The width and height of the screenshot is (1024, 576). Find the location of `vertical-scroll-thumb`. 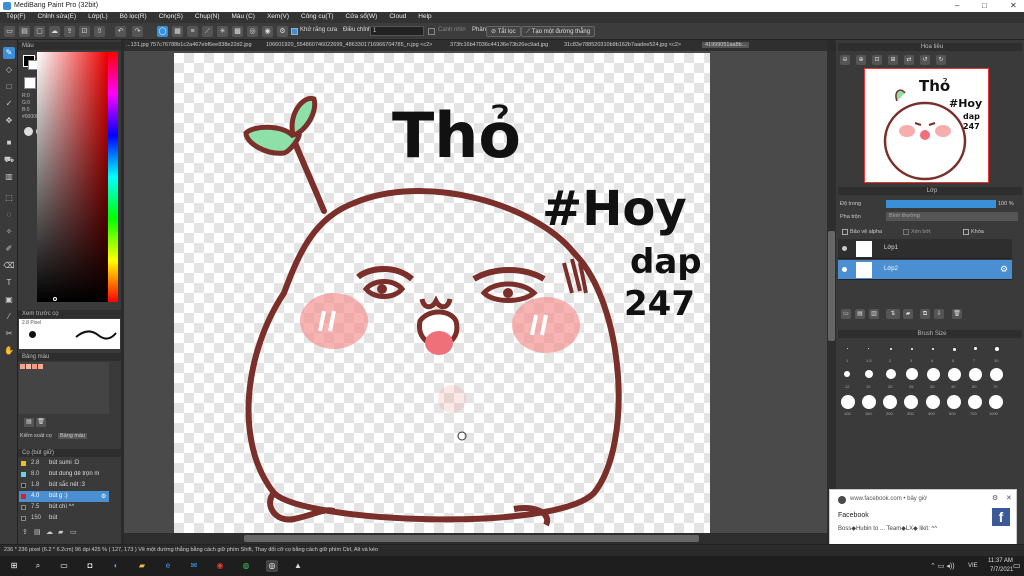

vertical-scroll-thumb is located at coordinates (831, 286).